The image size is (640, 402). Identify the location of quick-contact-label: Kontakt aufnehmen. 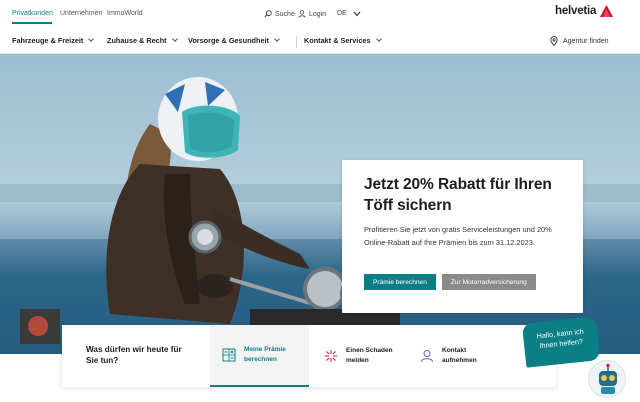
(459, 355).